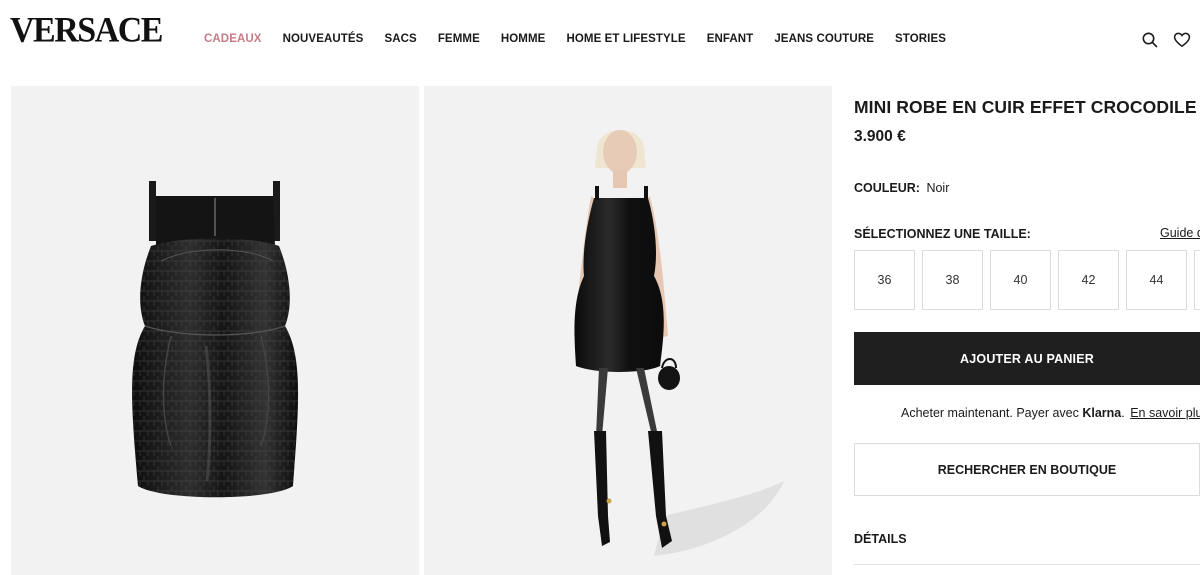 The width and height of the screenshot is (1200, 575). I want to click on nav-item-femme: FEMME, so click(459, 39).